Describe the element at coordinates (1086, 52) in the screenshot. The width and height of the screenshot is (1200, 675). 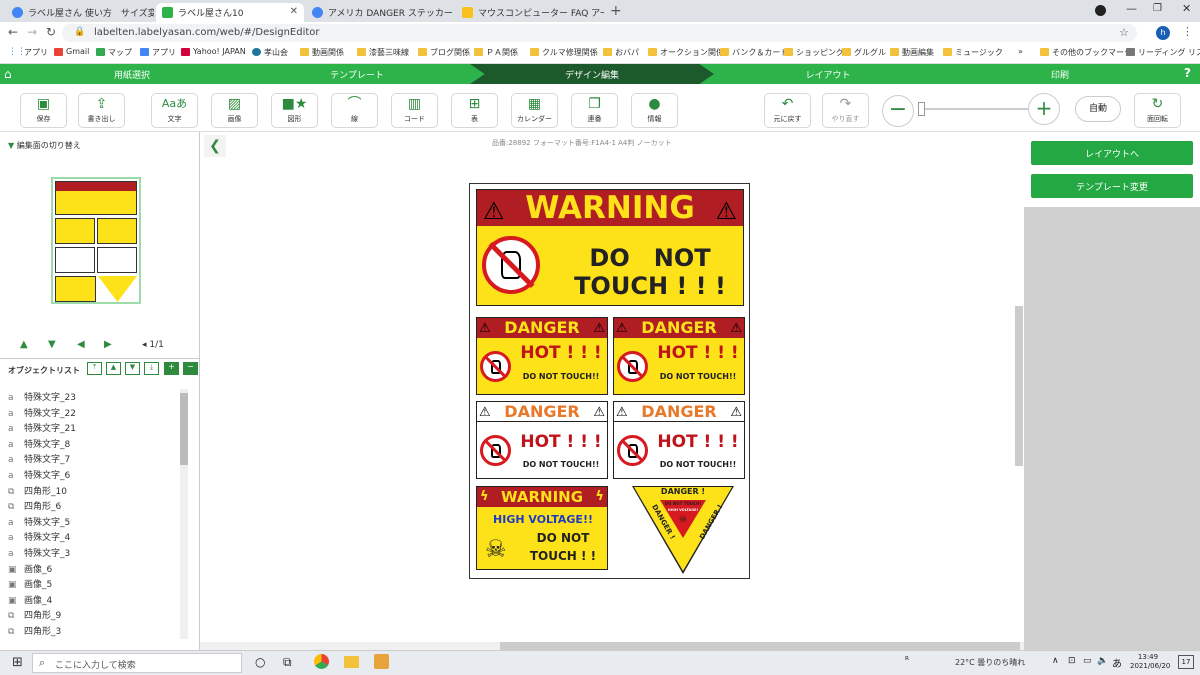
I see `bookmark-folder: その他のブックマーク` at that location.